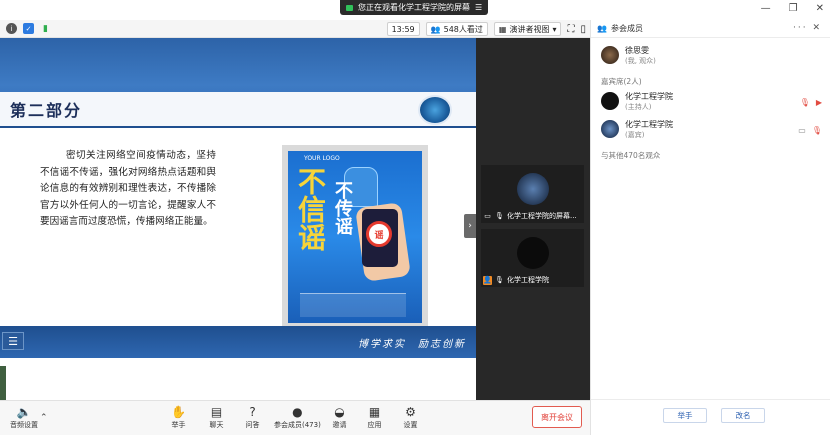 This screenshot has height=435, width=830. I want to click on gear-icon: ⚙, so click(410, 411).